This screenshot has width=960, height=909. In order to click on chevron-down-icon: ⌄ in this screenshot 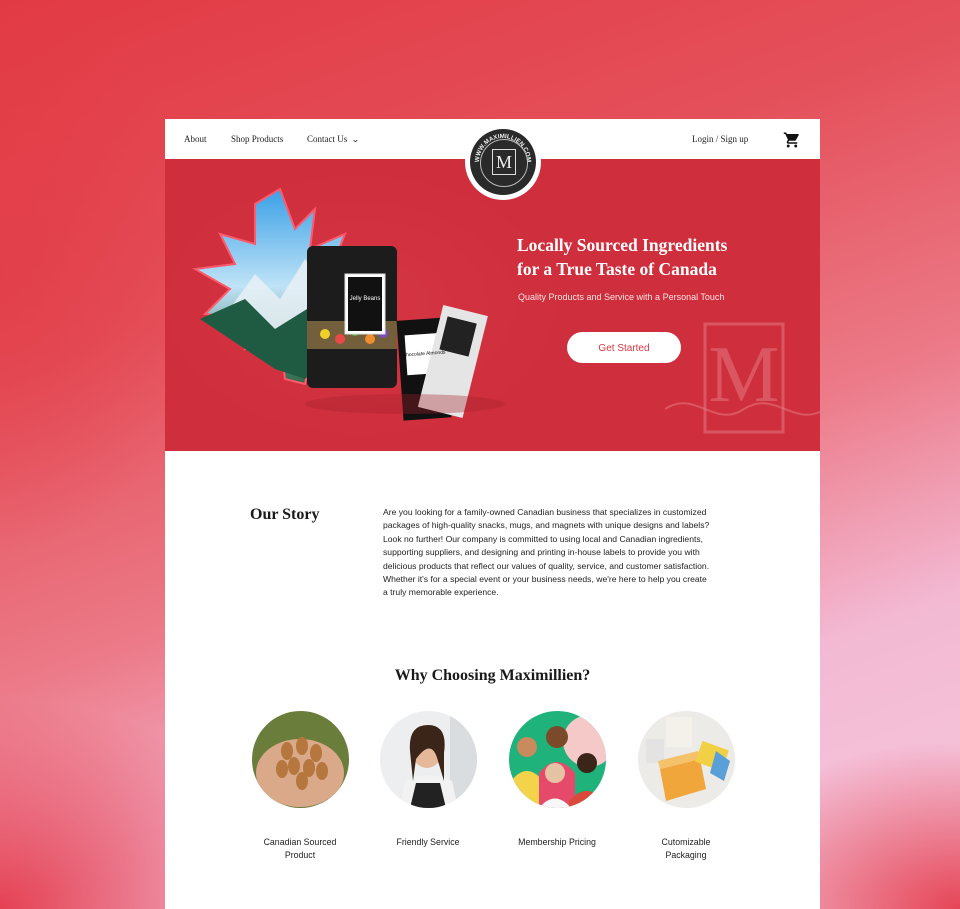, I will do `click(355, 139)`.